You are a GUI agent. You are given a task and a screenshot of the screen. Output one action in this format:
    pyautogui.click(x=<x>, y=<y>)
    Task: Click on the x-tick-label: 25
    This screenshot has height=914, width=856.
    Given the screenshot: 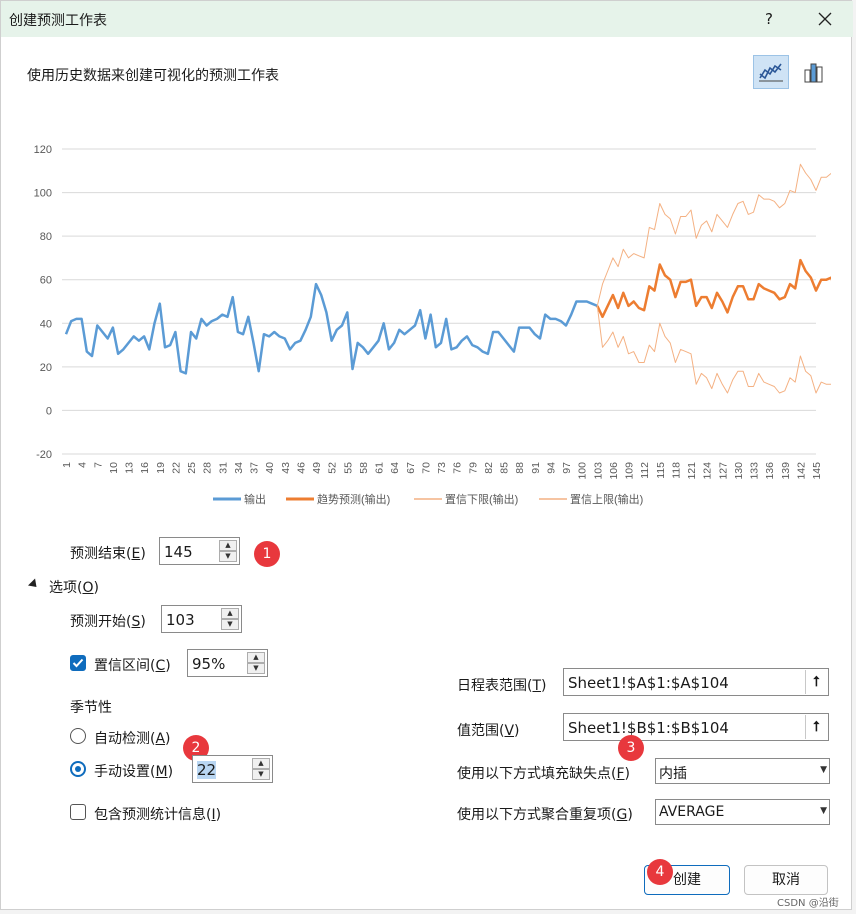 What is the action you would take?
    pyautogui.click(x=192, y=468)
    